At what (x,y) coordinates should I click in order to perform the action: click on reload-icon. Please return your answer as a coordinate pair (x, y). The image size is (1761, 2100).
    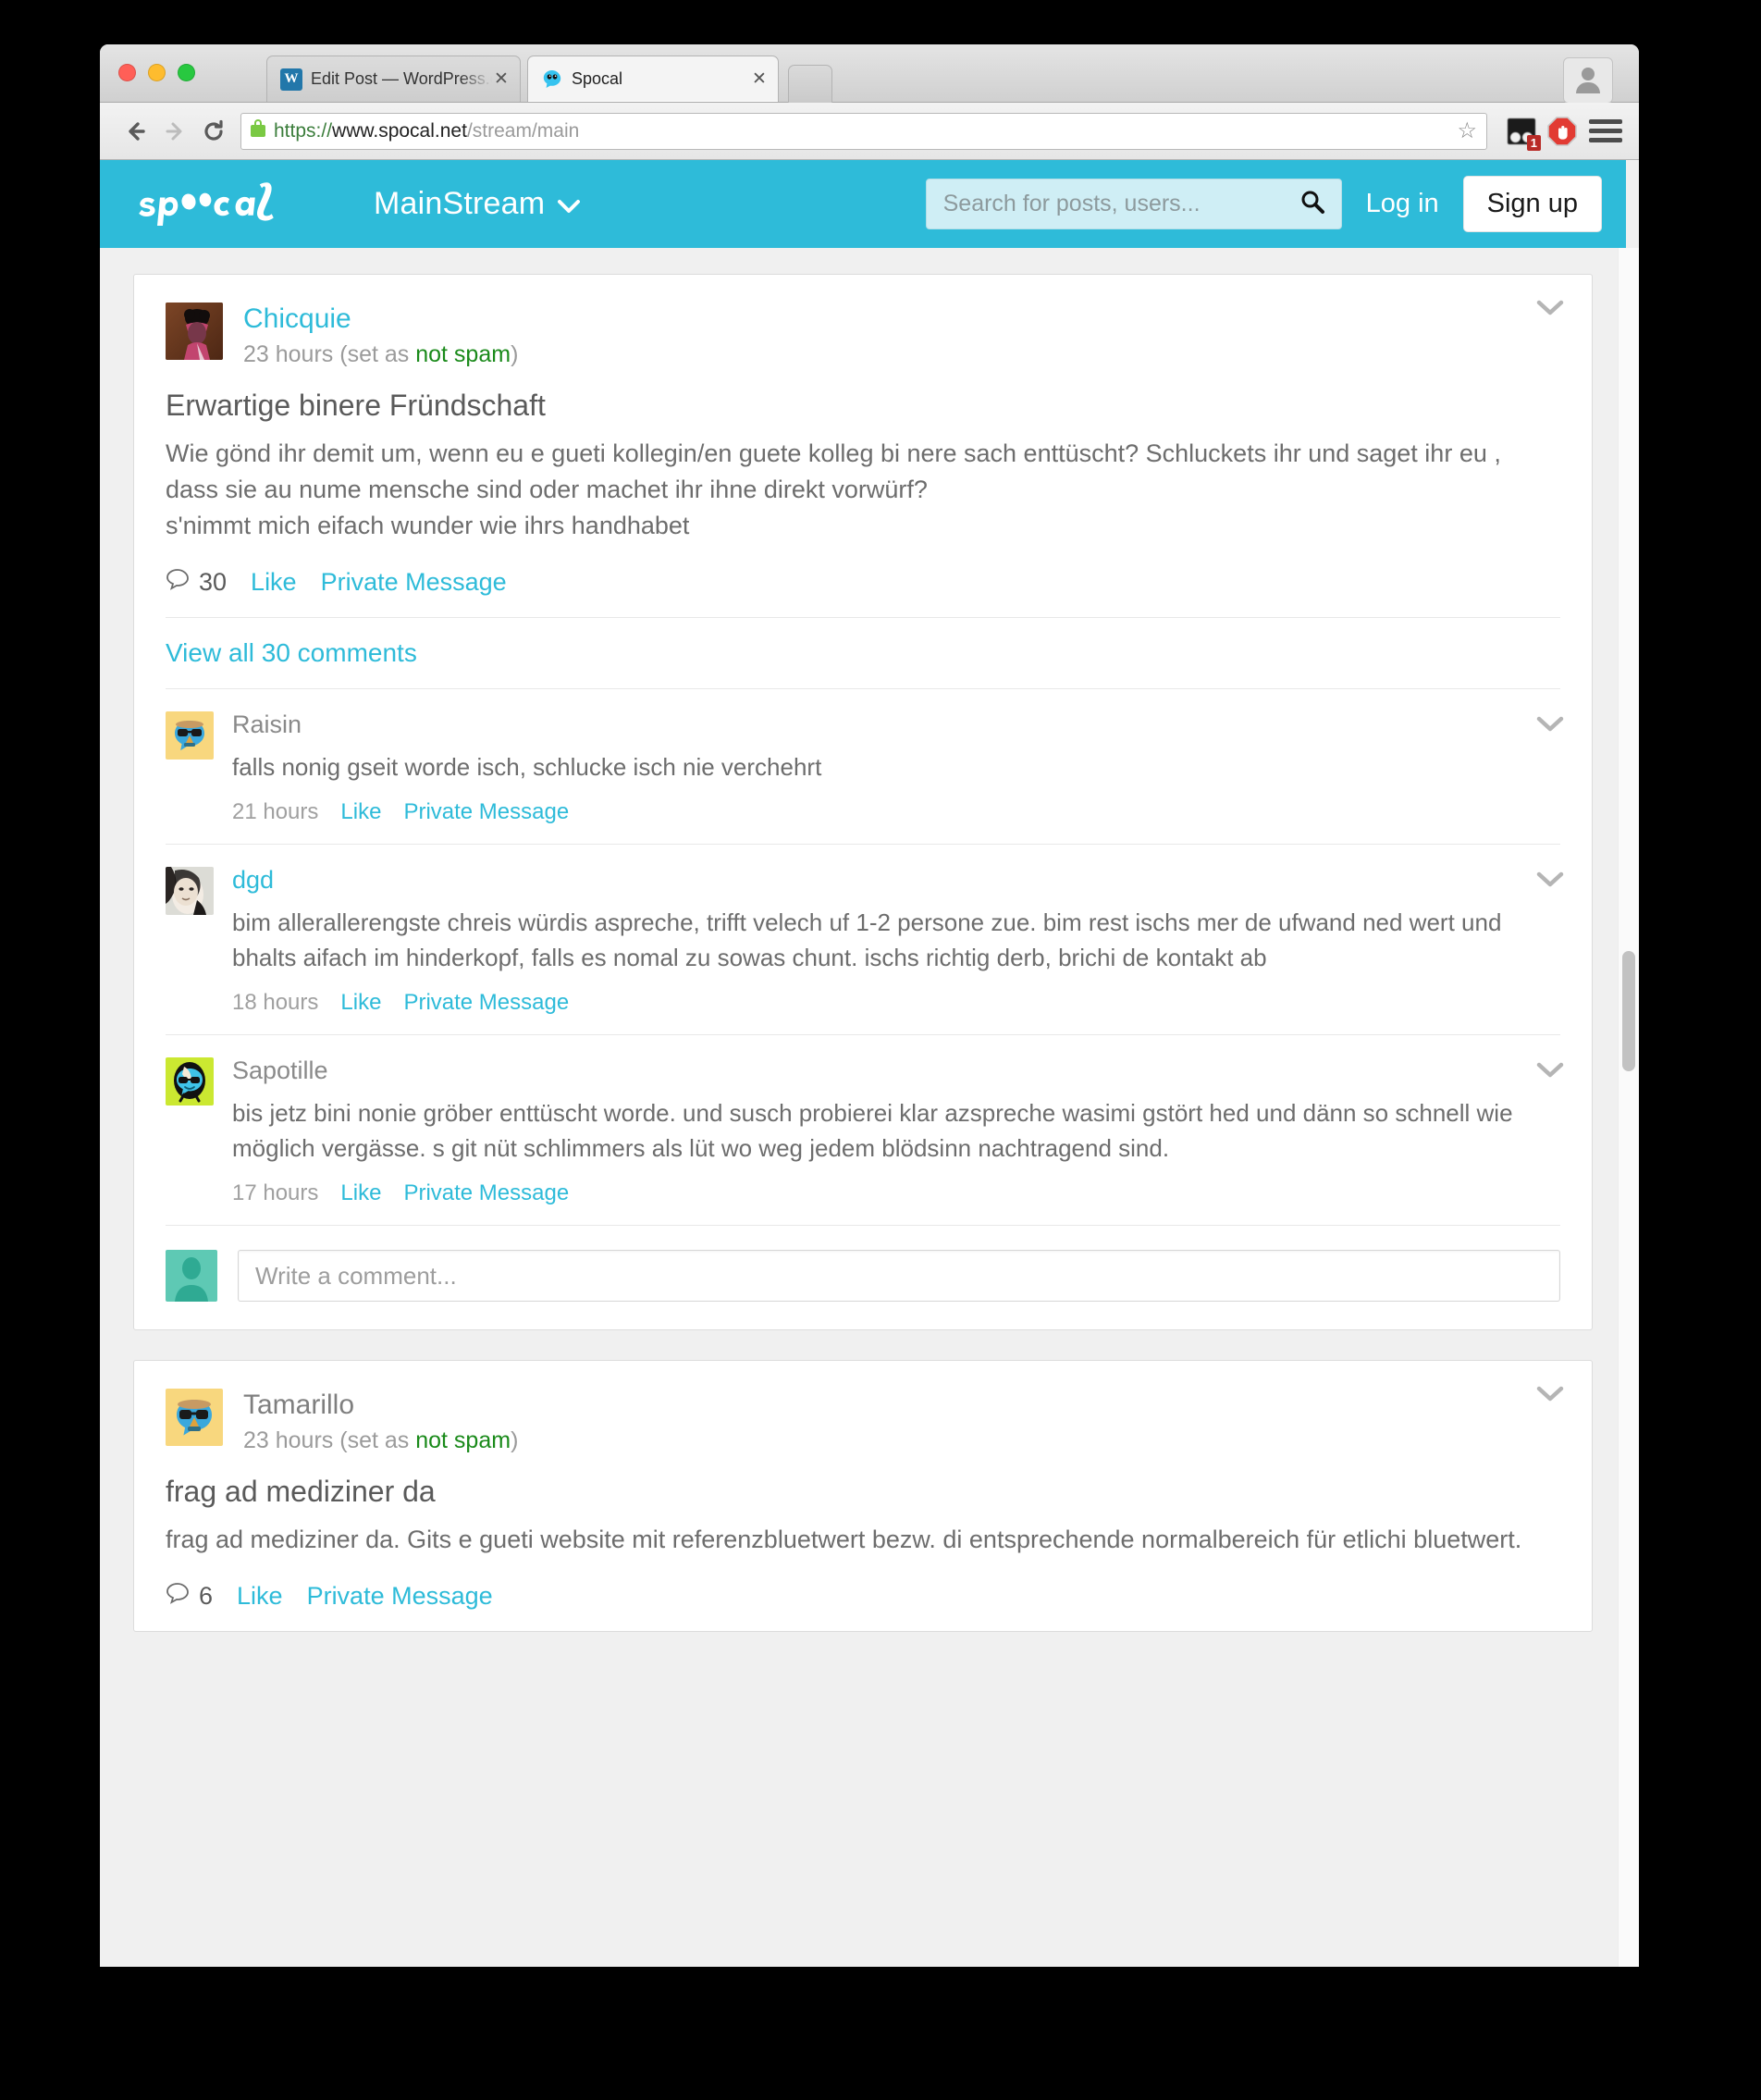
    Looking at the image, I should click on (213, 131).